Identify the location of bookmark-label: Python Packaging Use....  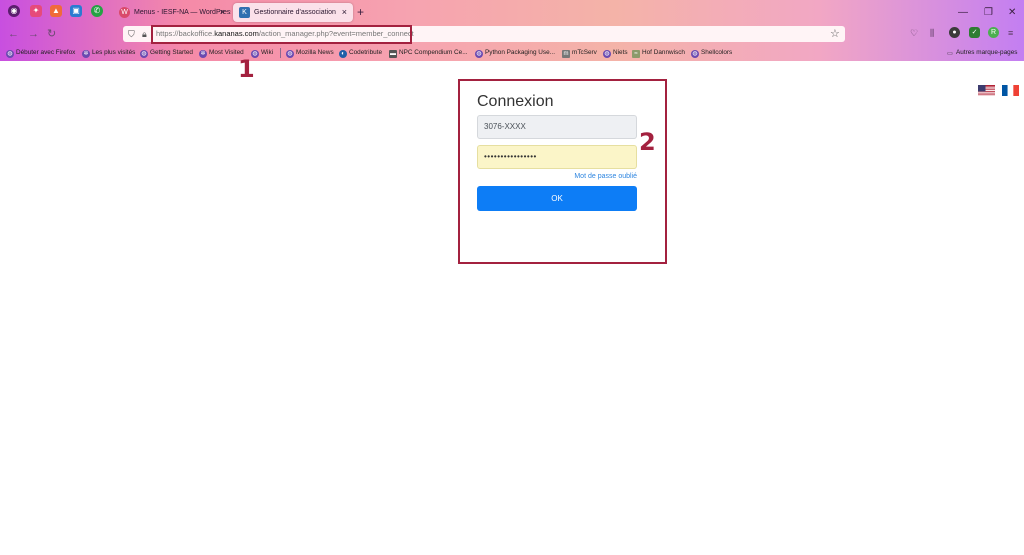
(520, 52).